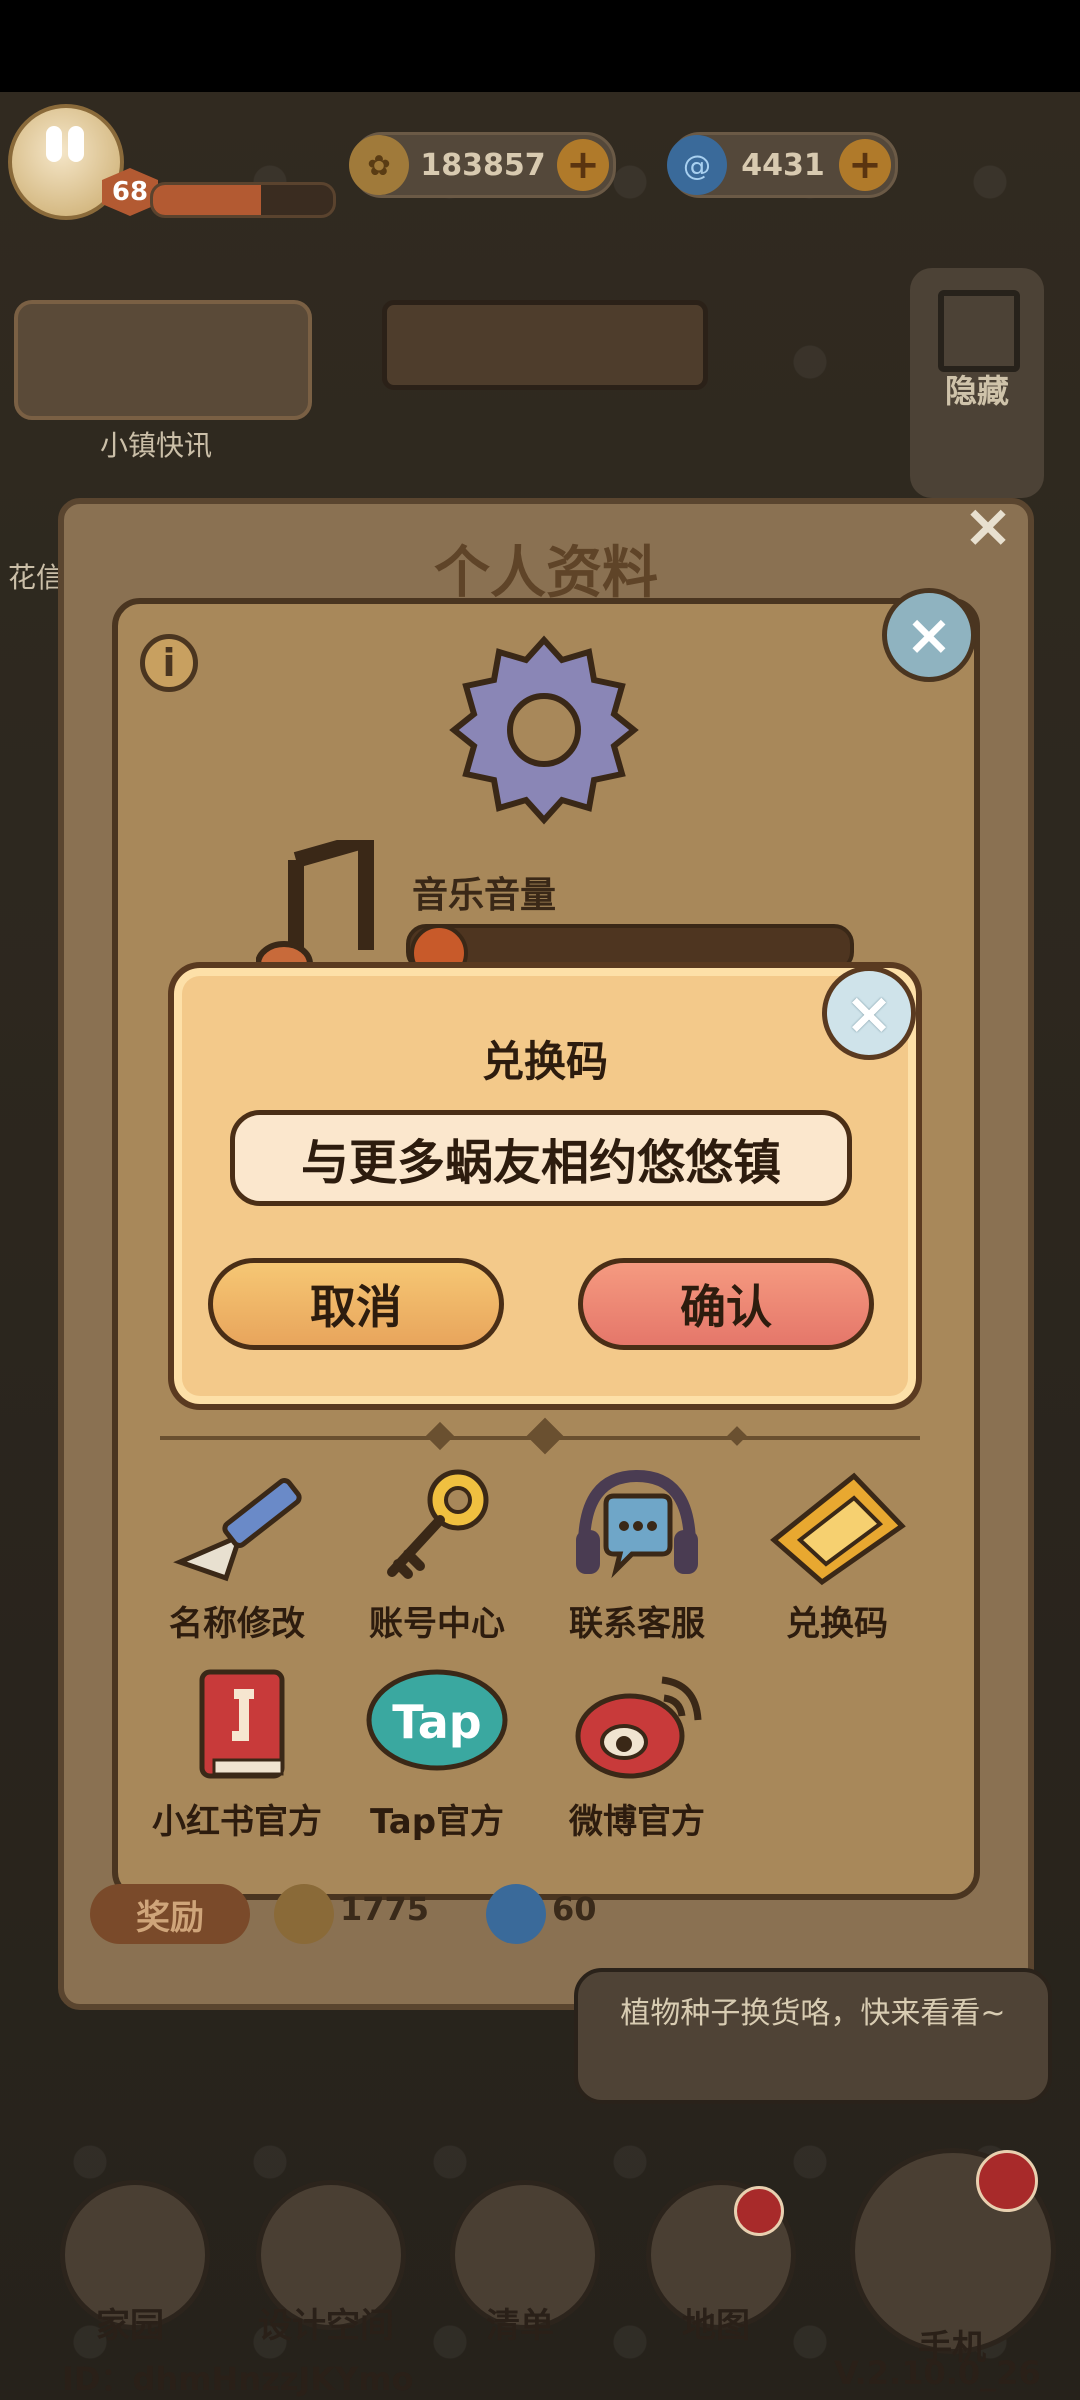 The width and height of the screenshot is (1080, 2400). I want to click on npc-speech-bubble: 植物种子换货咯，快来看看~, so click(813, 2036).